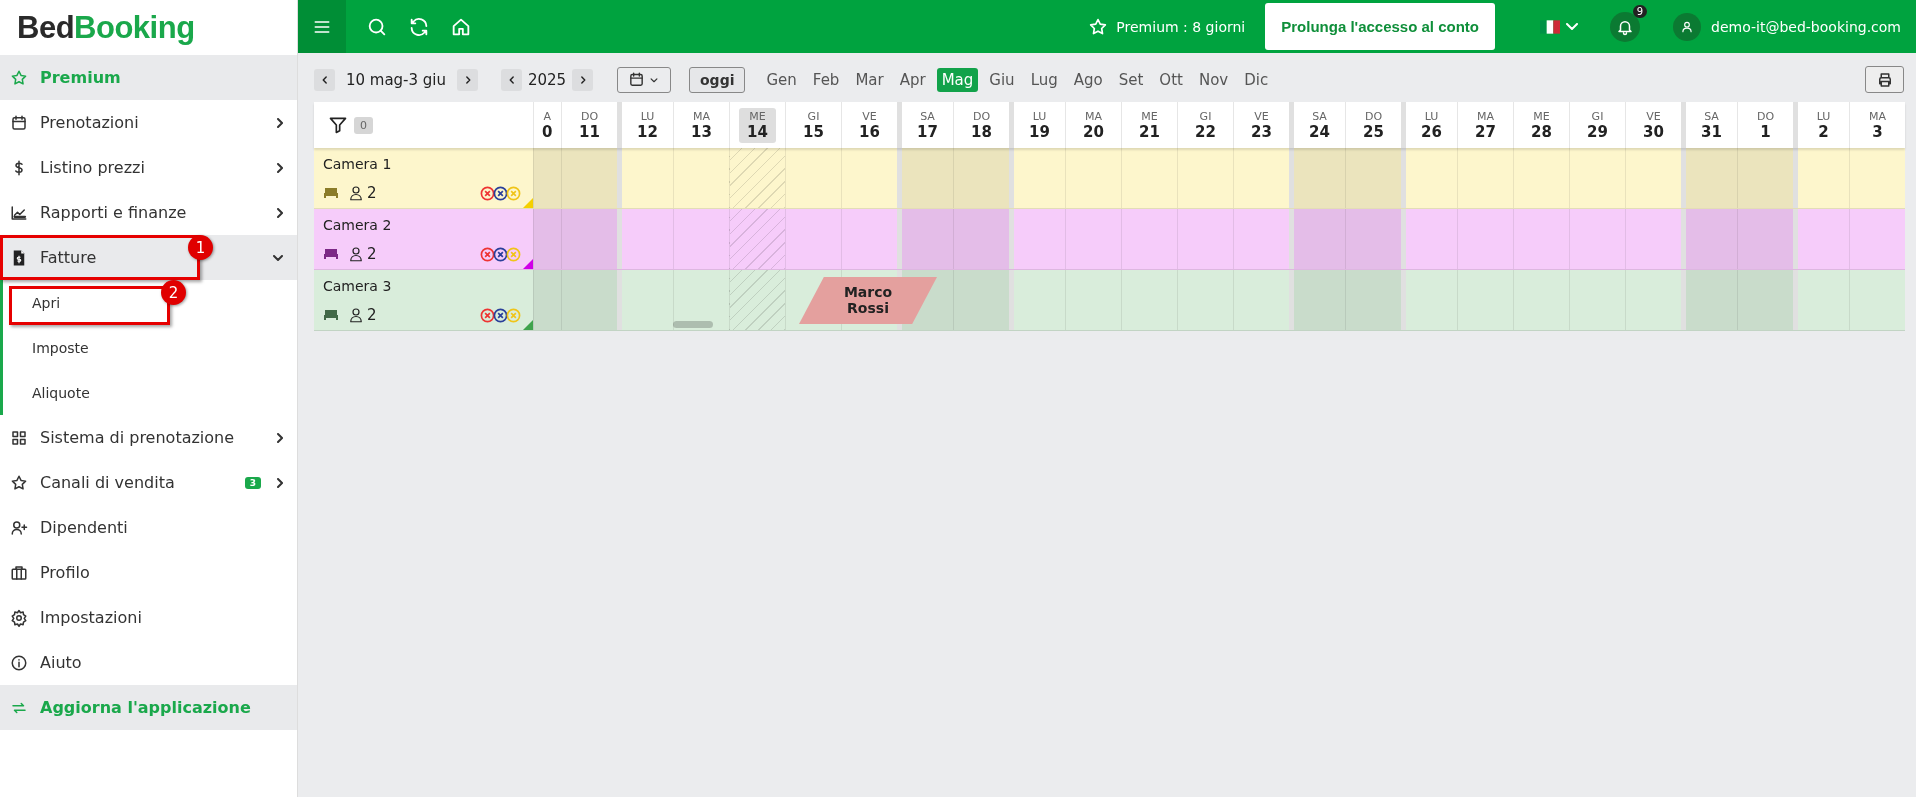  I want to click on day-header: LU 12, so click(645, 125).